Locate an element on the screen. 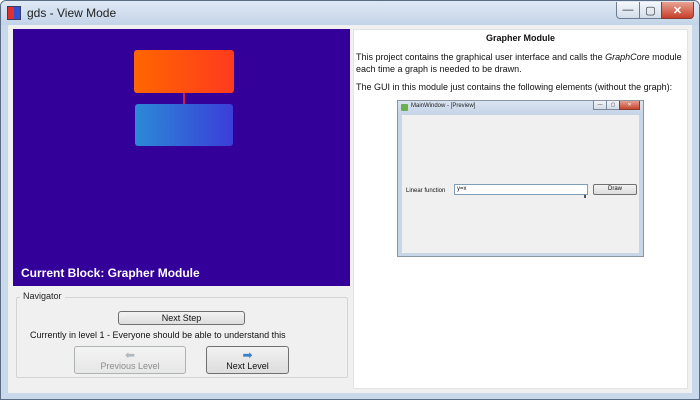 This screenshot has height=400, width=700. close-button: ✕ is located at coordinates (677, 10).